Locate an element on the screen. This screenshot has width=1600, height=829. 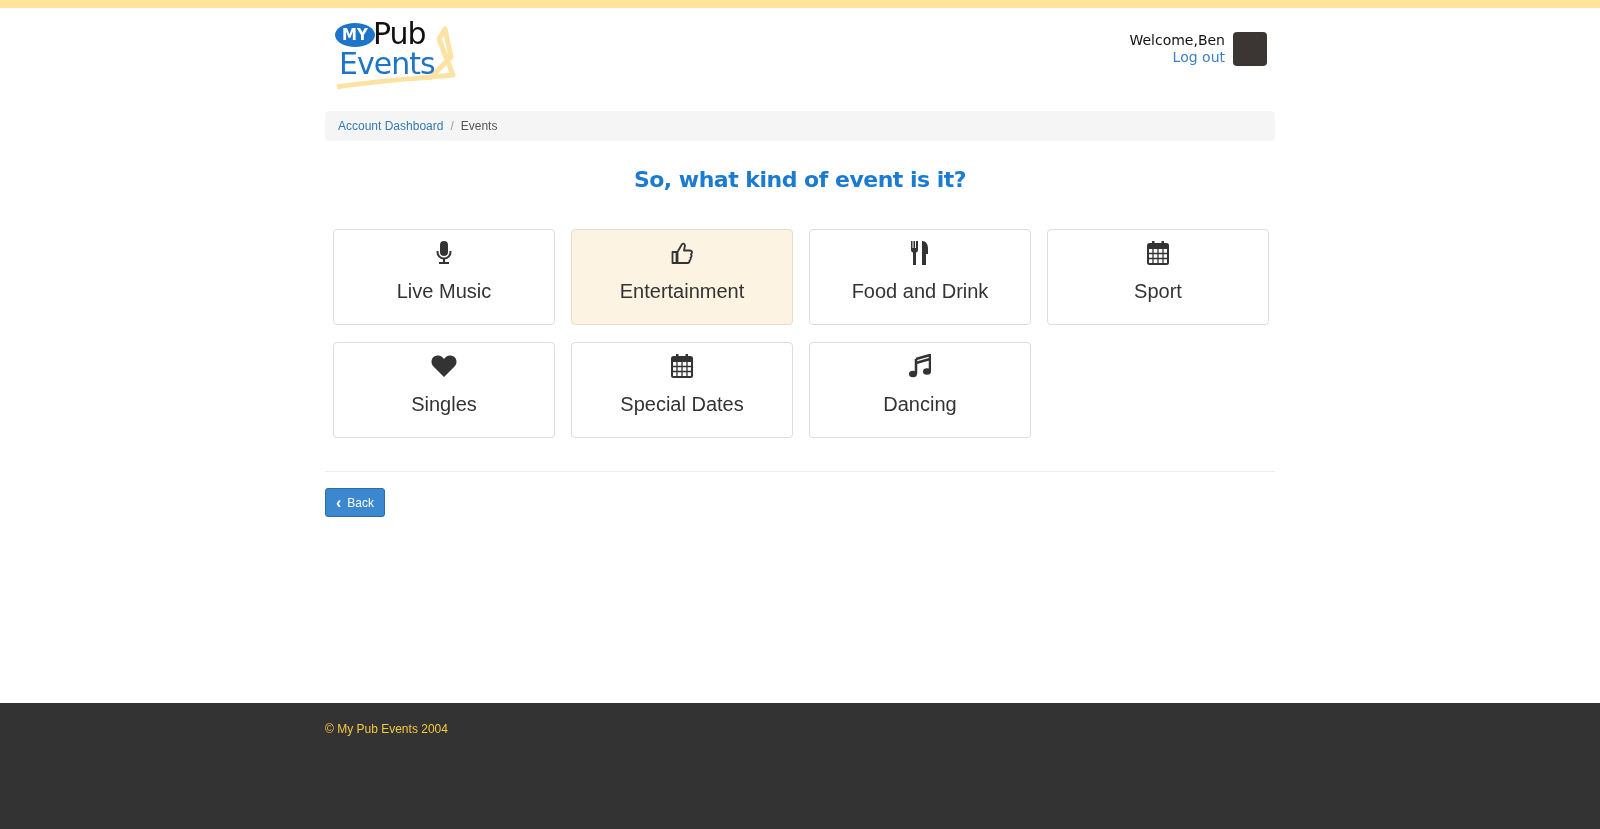
category-card: Live Music is located at coordinates (444, 277).